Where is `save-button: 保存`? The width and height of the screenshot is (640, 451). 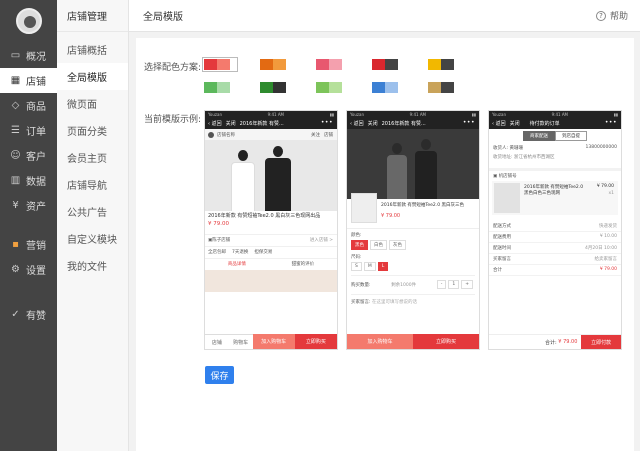 save-button: 保存 is located at coordinates (219, 375).